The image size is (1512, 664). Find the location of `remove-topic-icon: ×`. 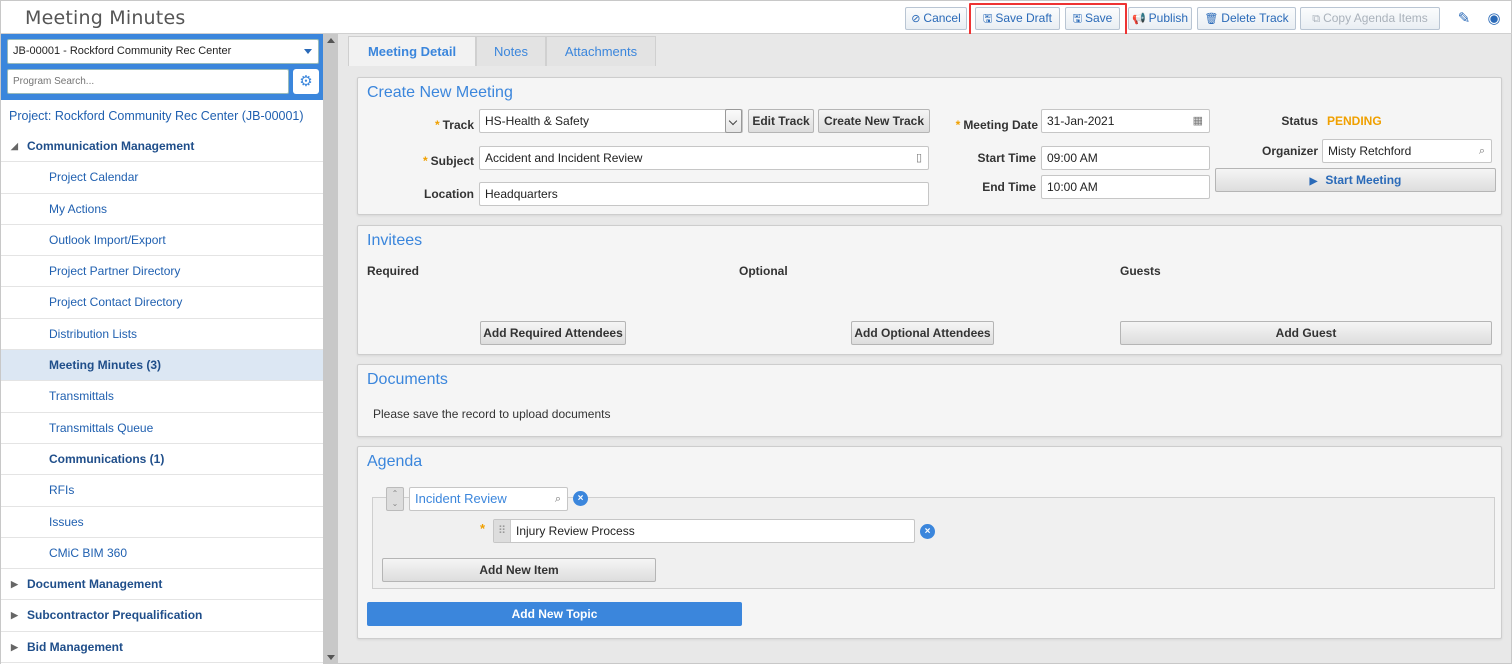

remove-topic-icon: × is located at coordinates (580, 498).